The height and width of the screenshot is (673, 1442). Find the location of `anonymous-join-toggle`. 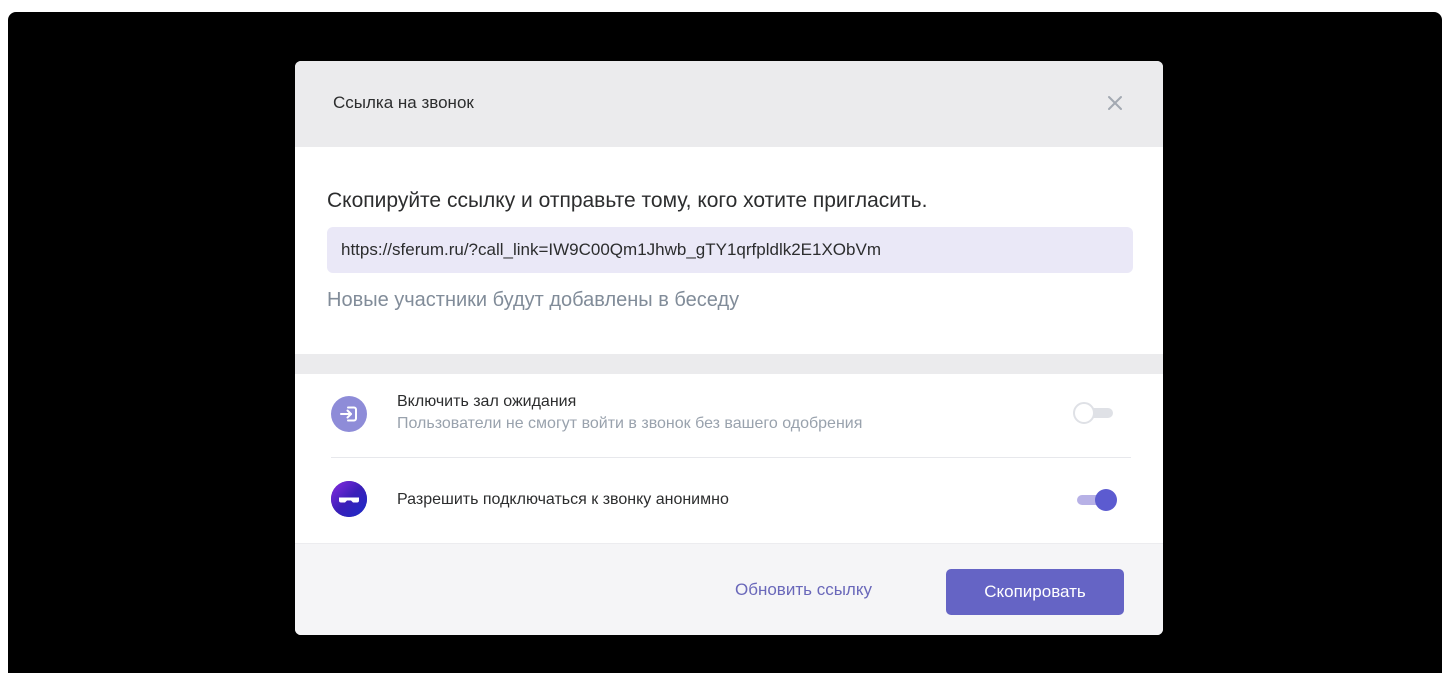

anonymous-join-toggle is located at coordinates (1095, 500).